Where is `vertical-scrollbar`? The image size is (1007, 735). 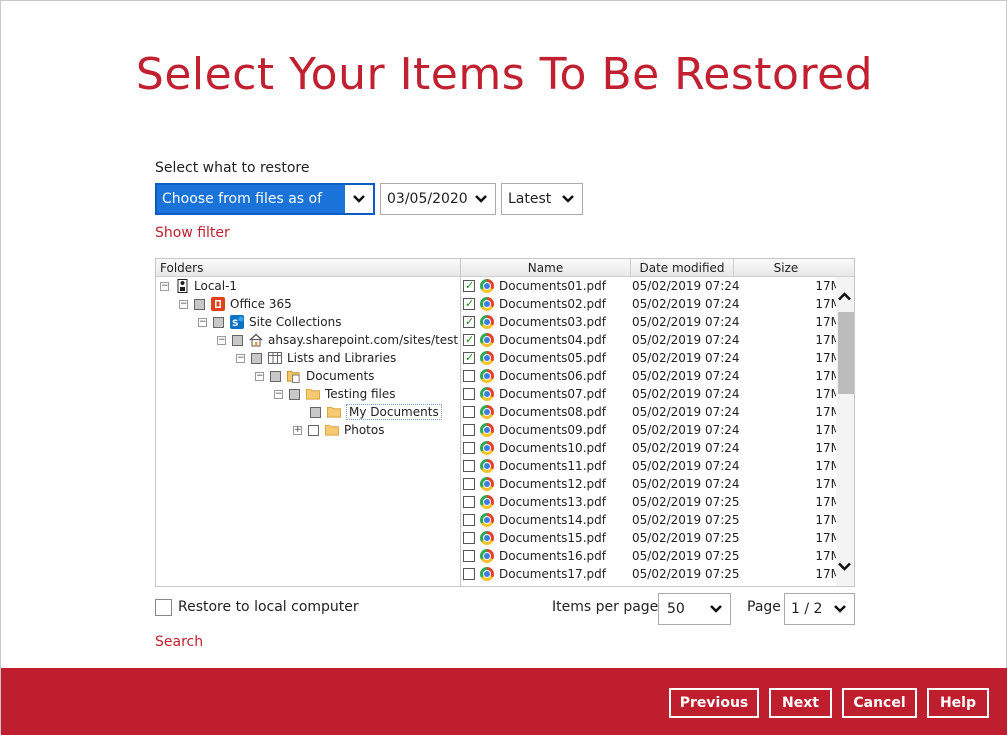
vertical-scrollbar is located at coordinates (845, 431).